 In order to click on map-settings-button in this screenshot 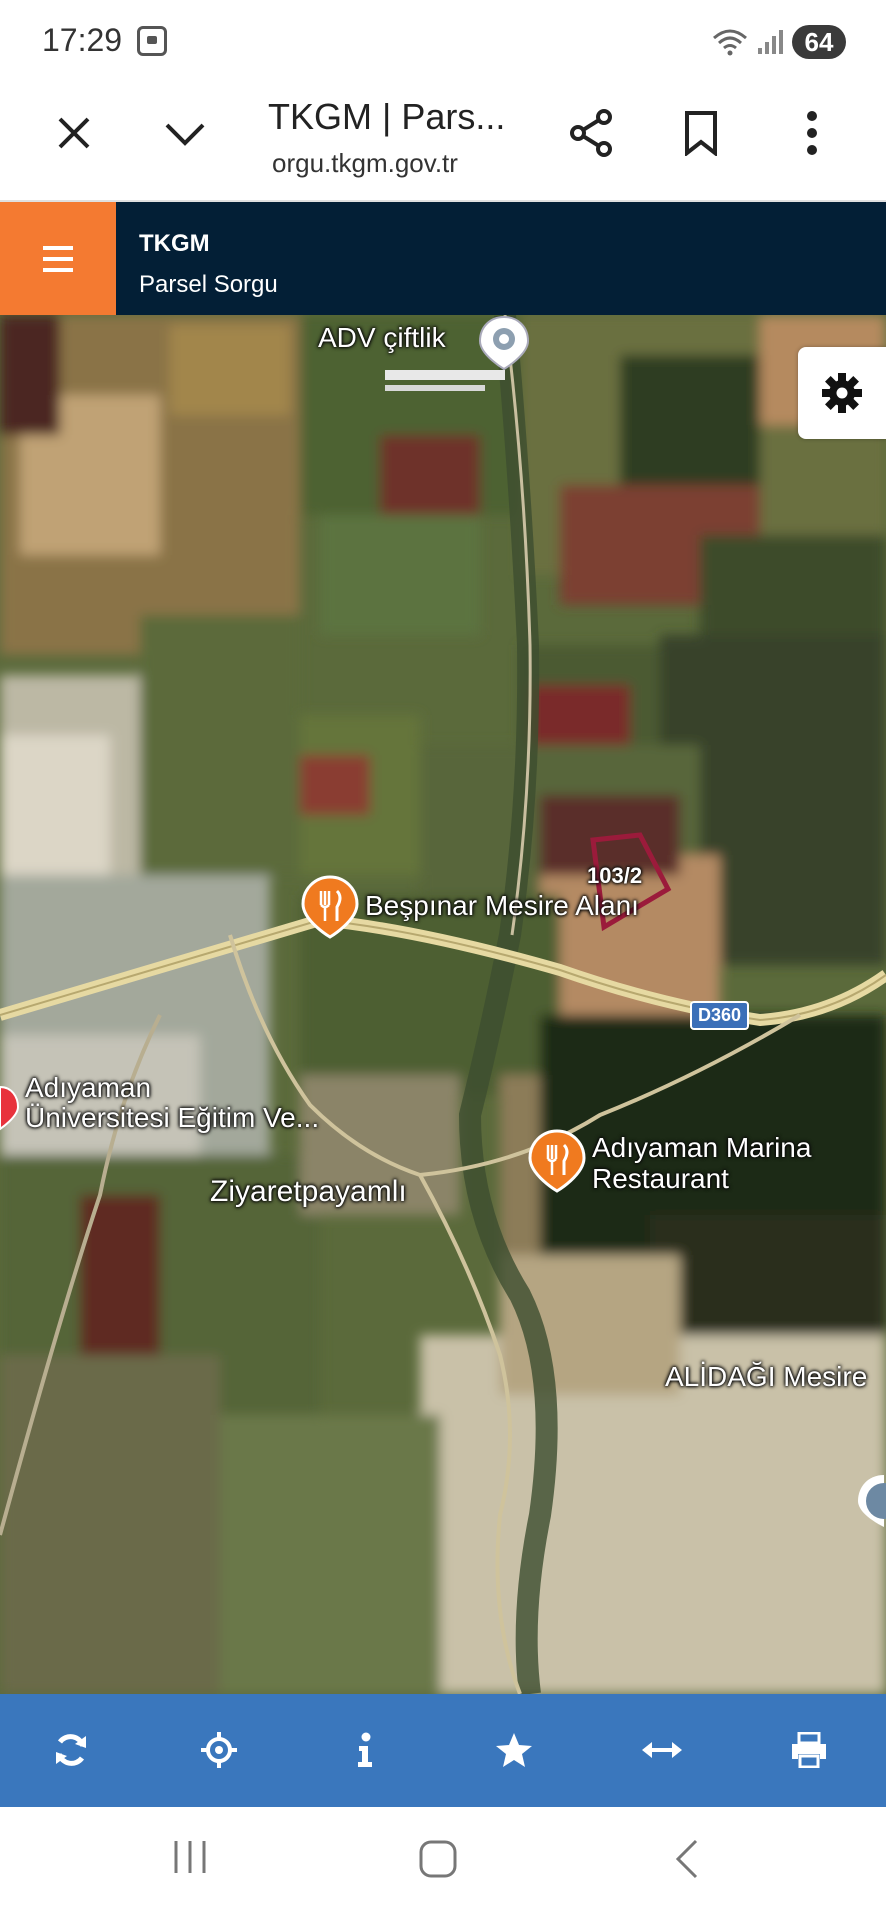, I will do `click(842, 393)`.